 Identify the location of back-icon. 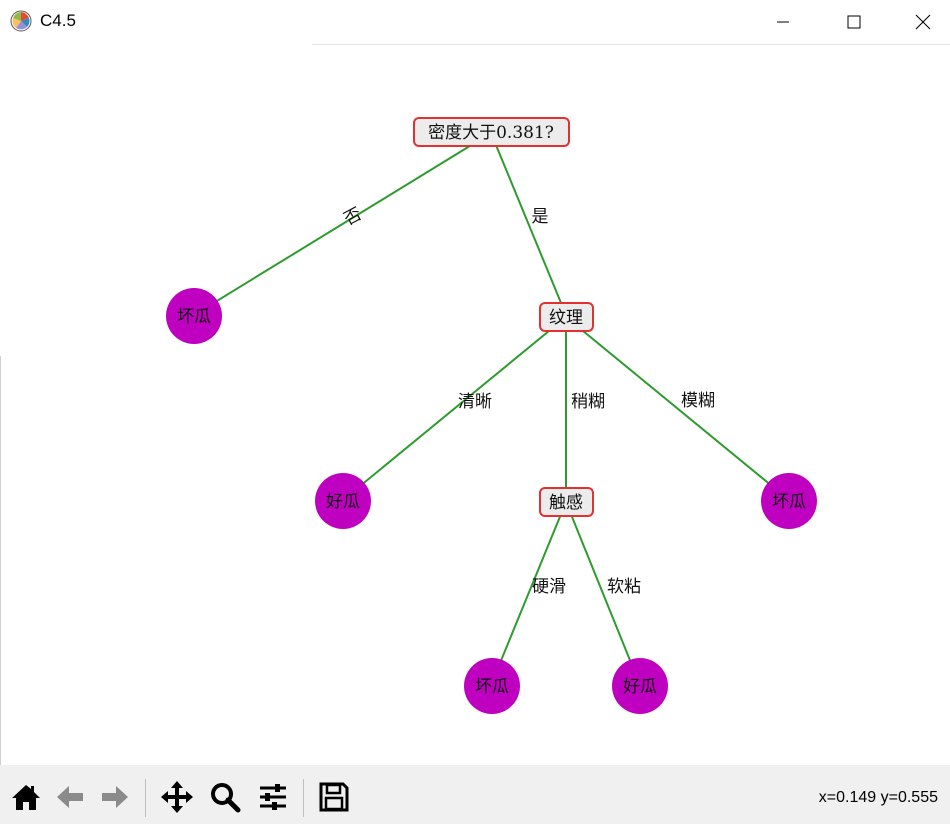
(70, 799).